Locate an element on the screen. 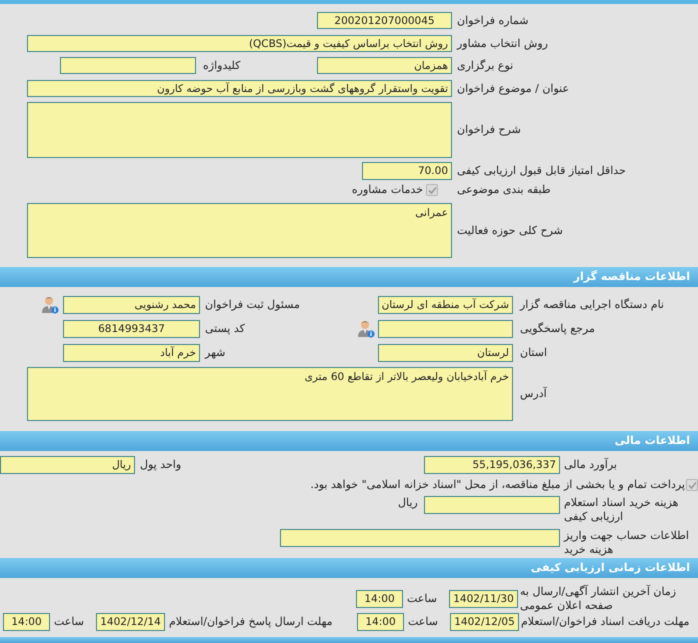 The width and height of the screenshot is (698, 643). notice-text: پرداخت تمام و یا بخشی از مبلغ مناقصه، از محل "اسناد خزانه اسلامی" خواهد بود. is located at coordinates (499, 484).